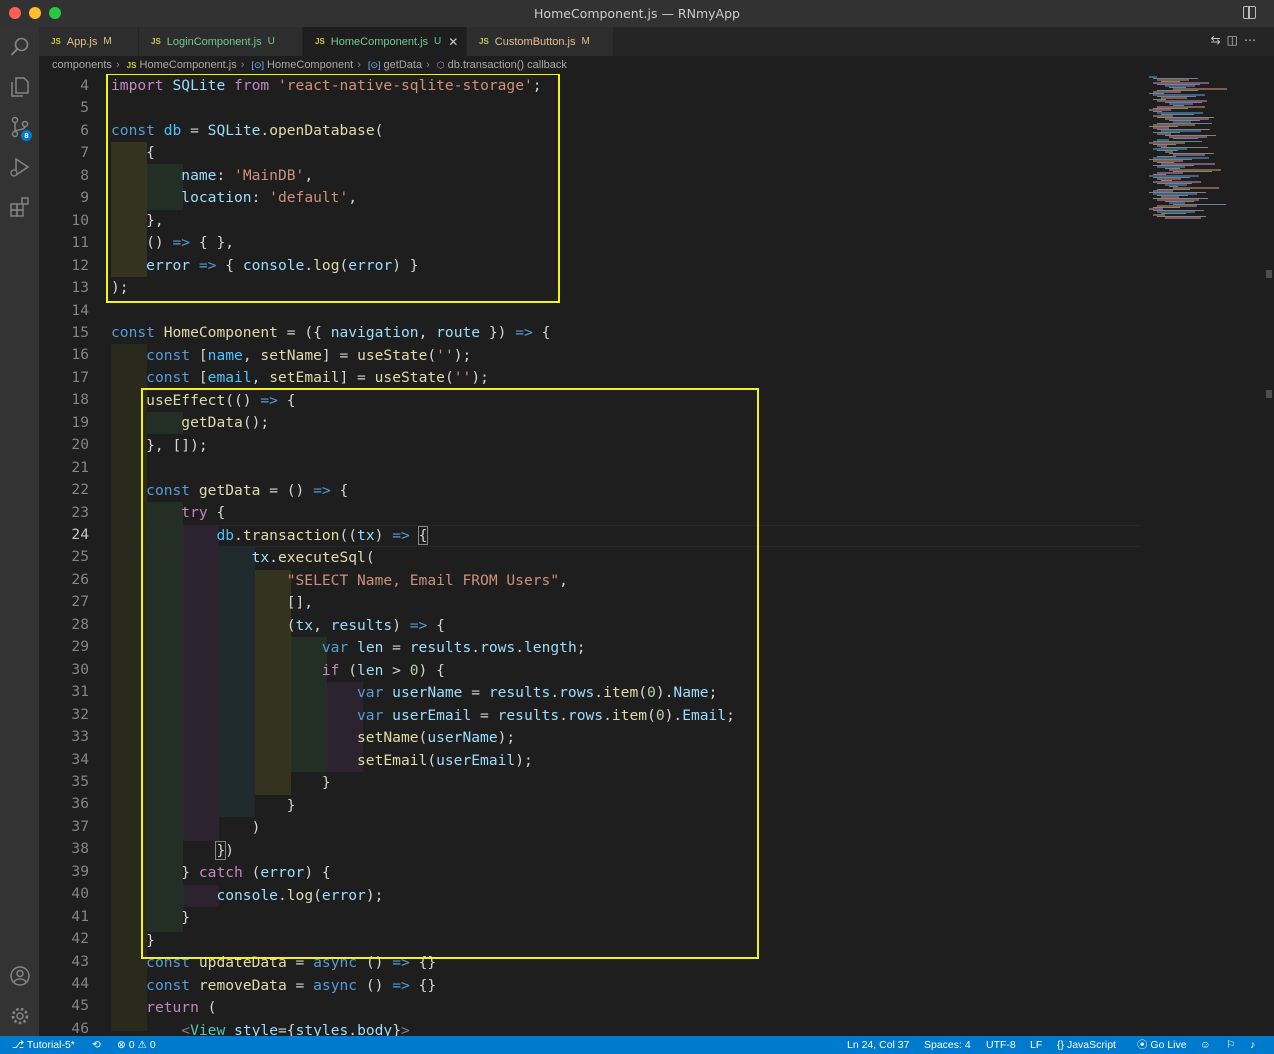 This screenshot has width=1274, height=1054. I want to click on close-tab-icon: ✕, so click(453, 42).